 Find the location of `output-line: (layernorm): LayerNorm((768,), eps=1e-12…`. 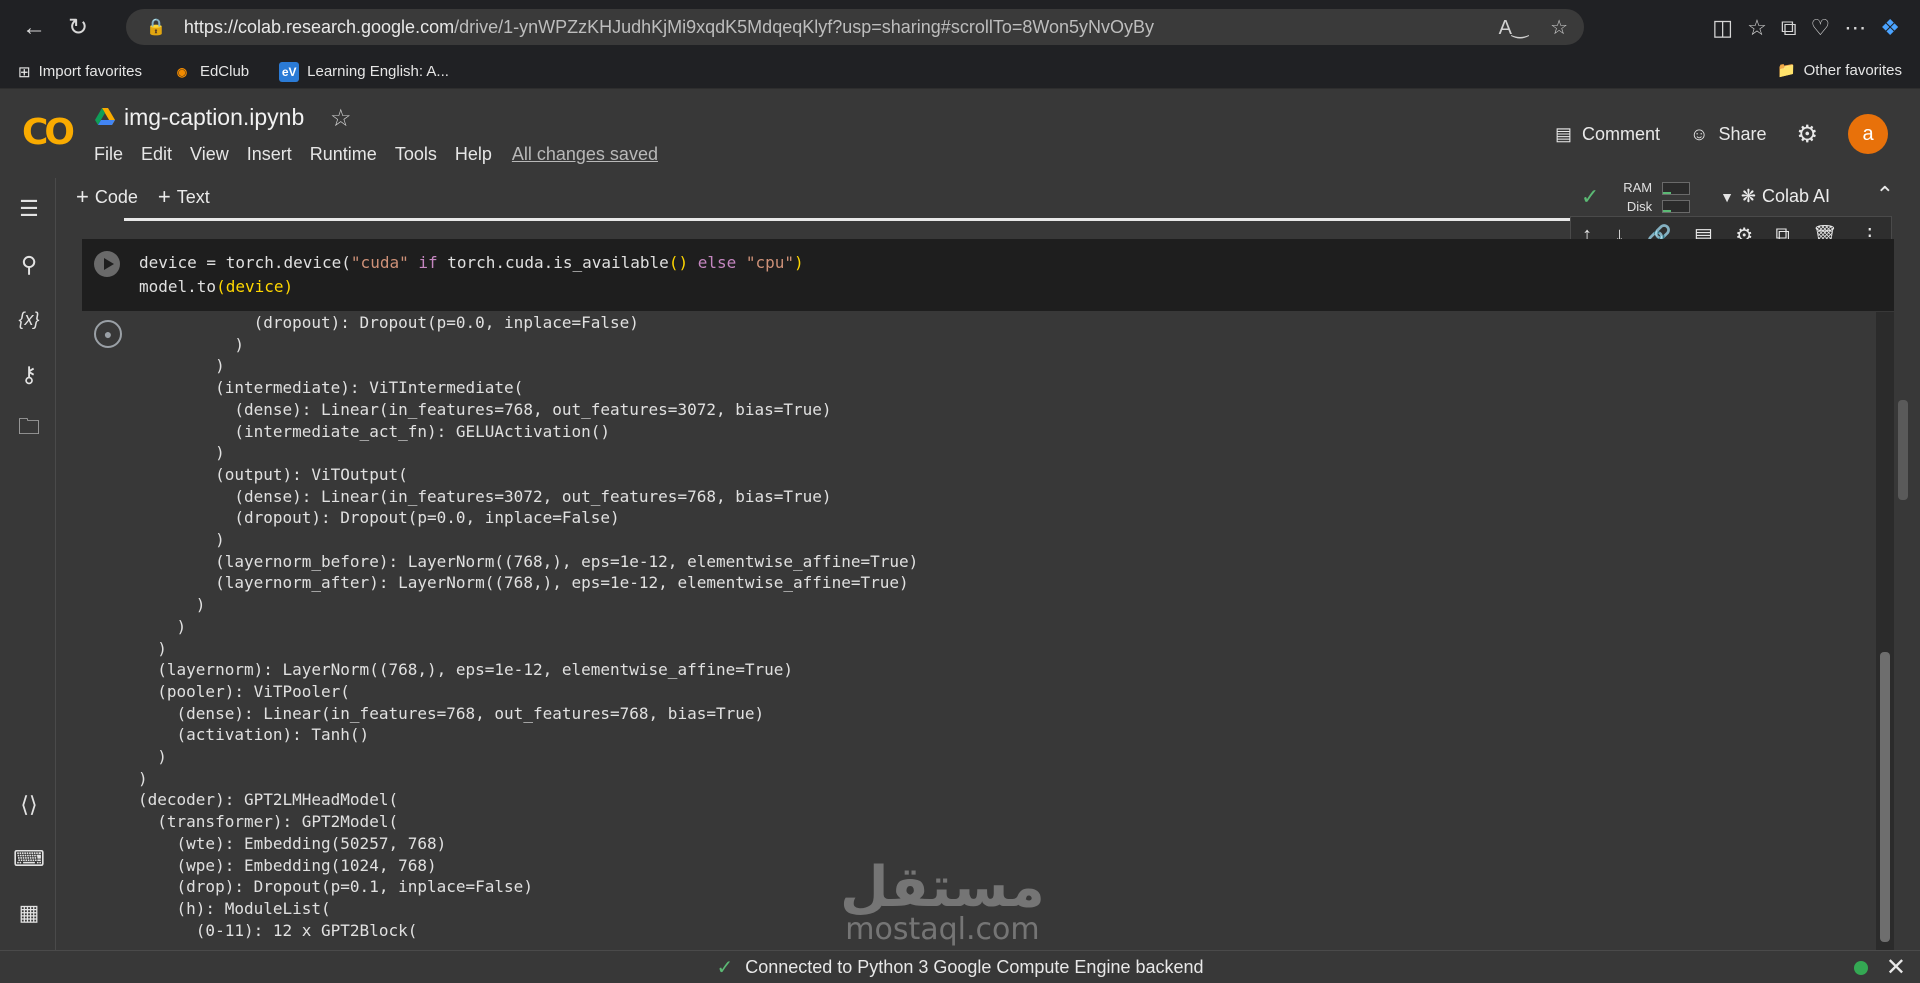

output-line: (layernorm): LayerNorm((768,), eps=1e-12… is located at coordinates (466, 670).